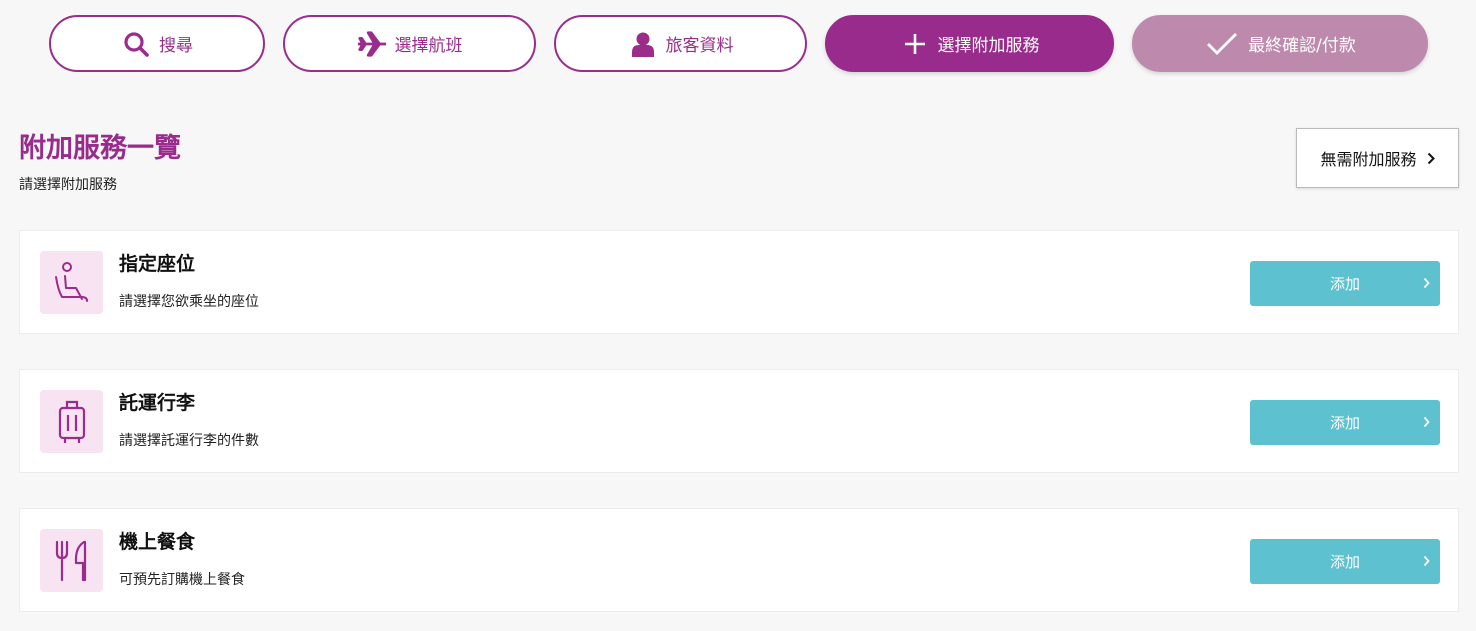 This screenshot has height=631, width=1476. Describe the element at coordinates (71, 560) in the screenshot. I see `meal-icon` at that location.